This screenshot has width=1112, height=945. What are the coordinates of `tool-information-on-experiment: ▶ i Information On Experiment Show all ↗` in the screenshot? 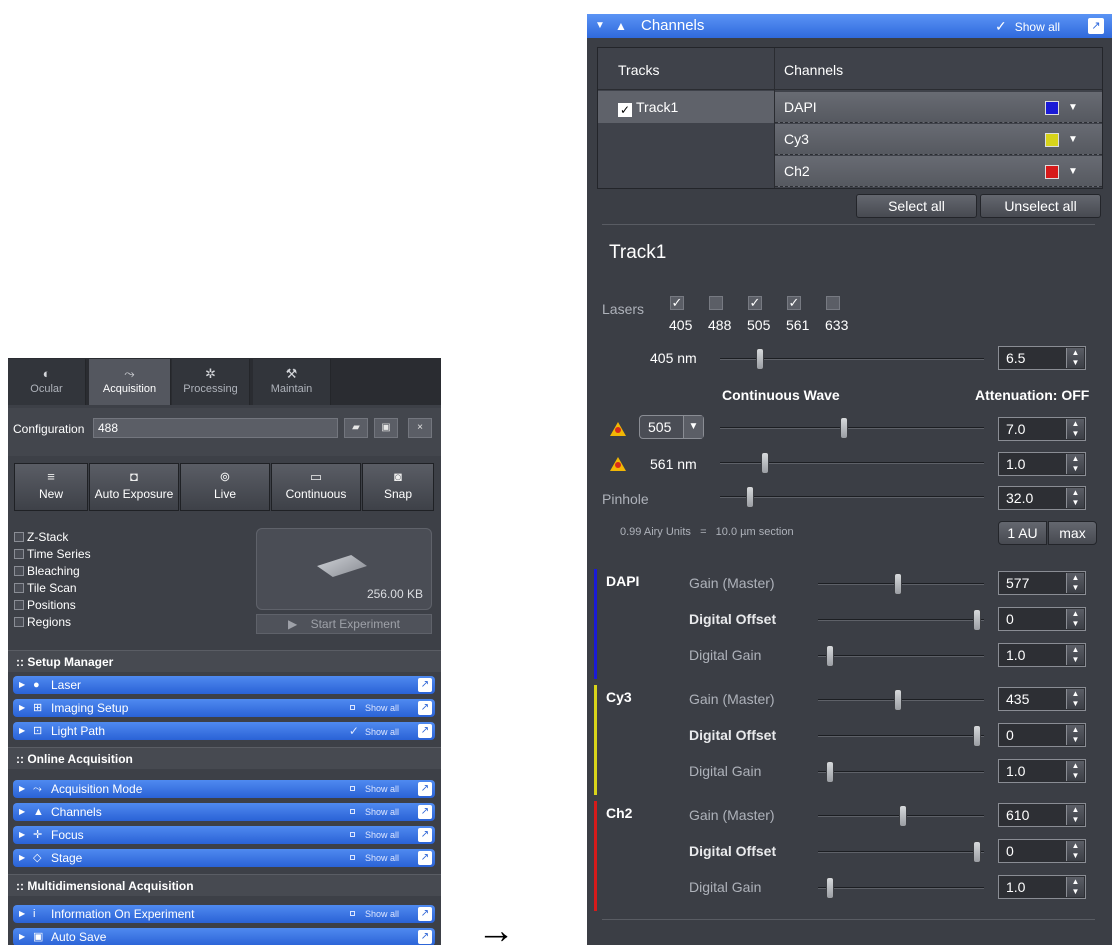 It's located at (224, 914).